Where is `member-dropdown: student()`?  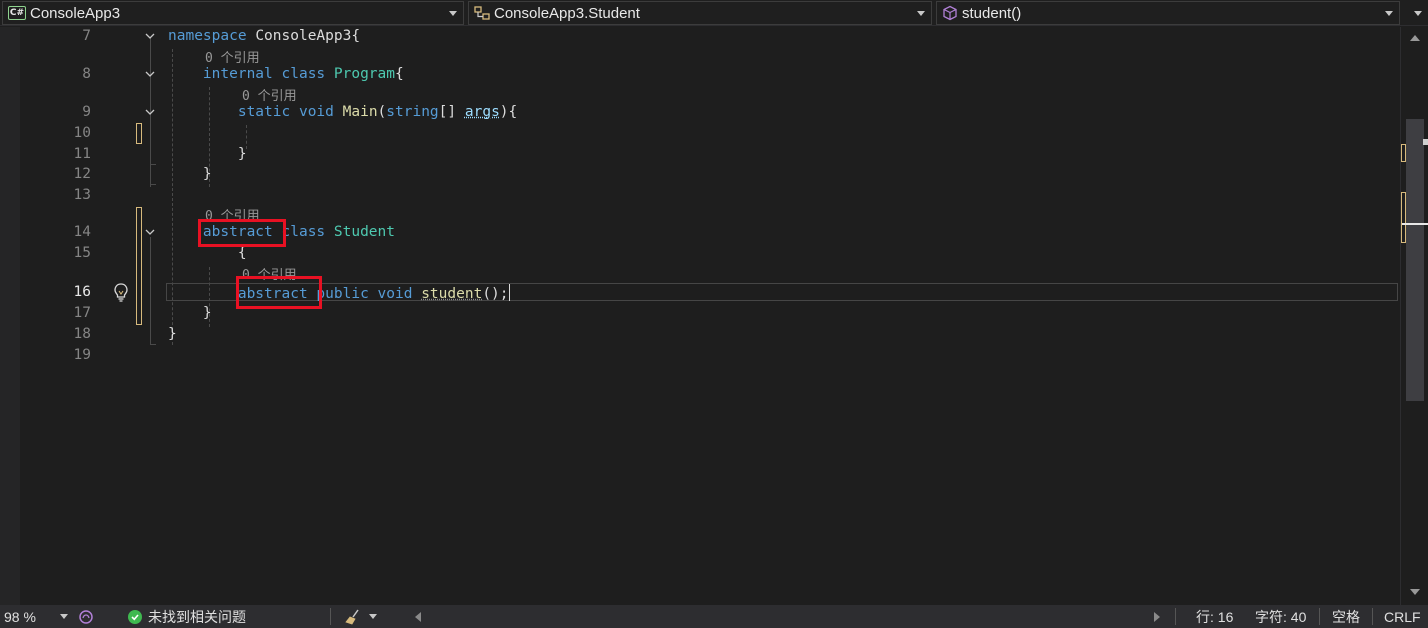
member-dropdown: student() is located at coordinates (1168, 13).